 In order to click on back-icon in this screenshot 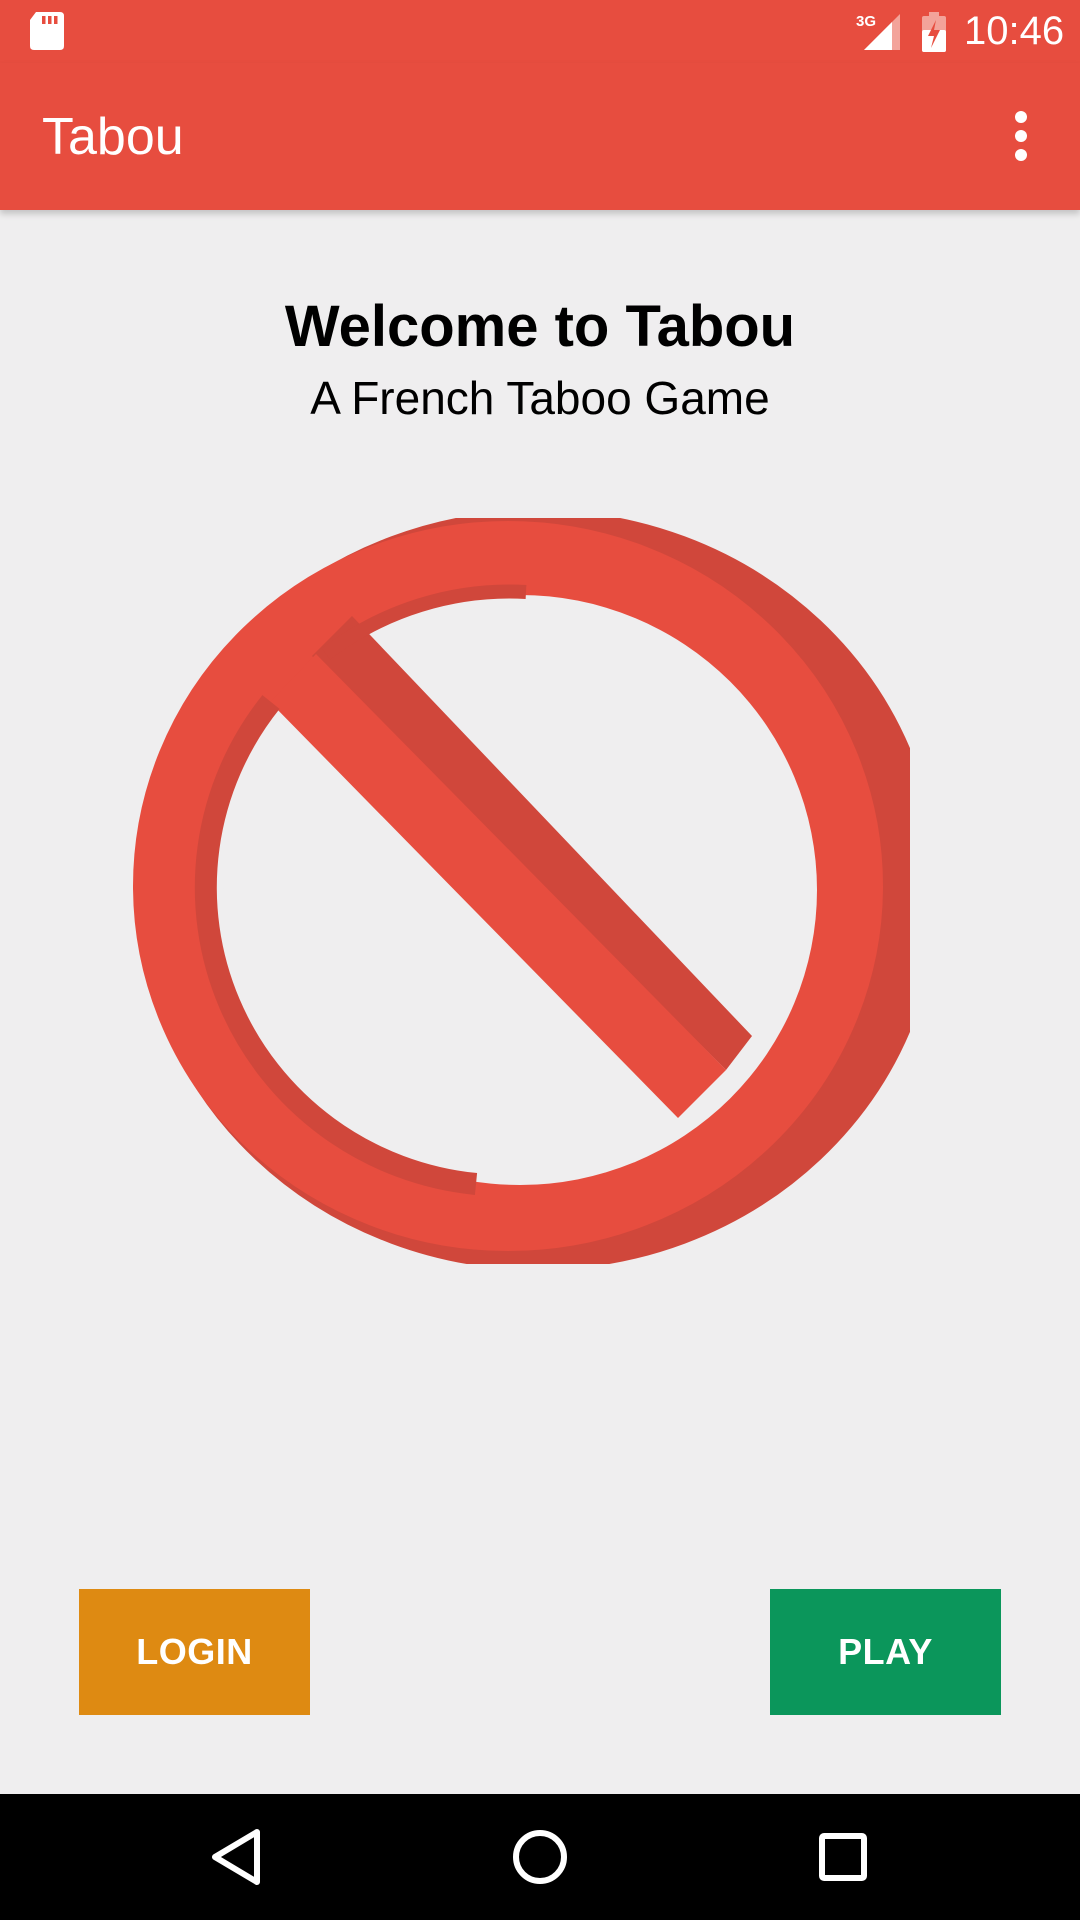, I will do `click(238, 1857)`.